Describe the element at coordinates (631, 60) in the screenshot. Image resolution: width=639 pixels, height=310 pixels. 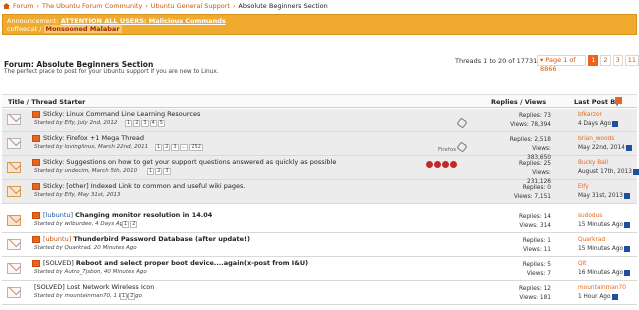
I see `page-11: 11` at that location.